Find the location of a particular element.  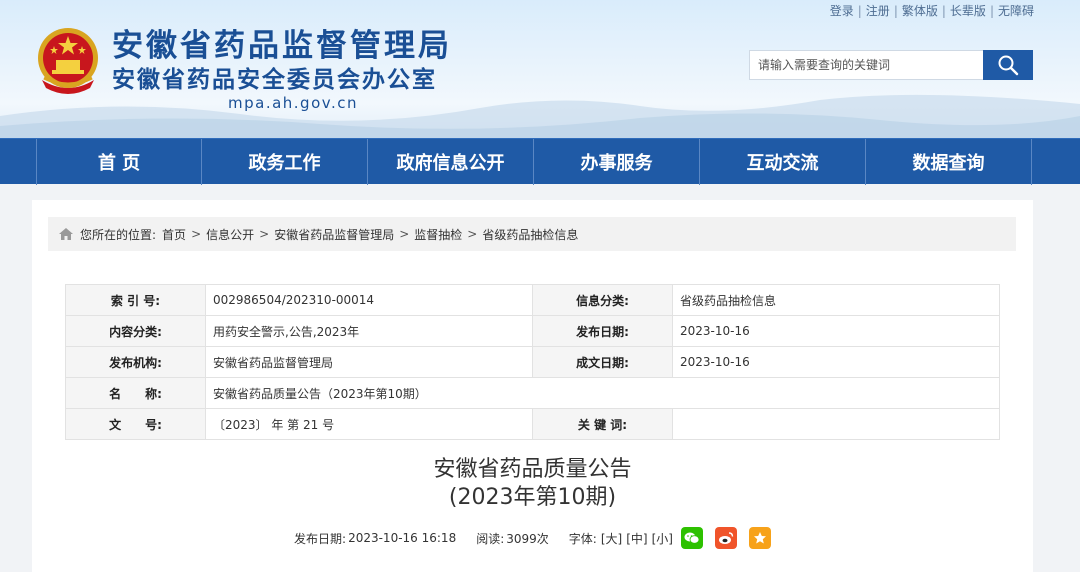

breadcrumb-item-provincial: 省级药品抽检信息 is located at coordinates (530, 234).